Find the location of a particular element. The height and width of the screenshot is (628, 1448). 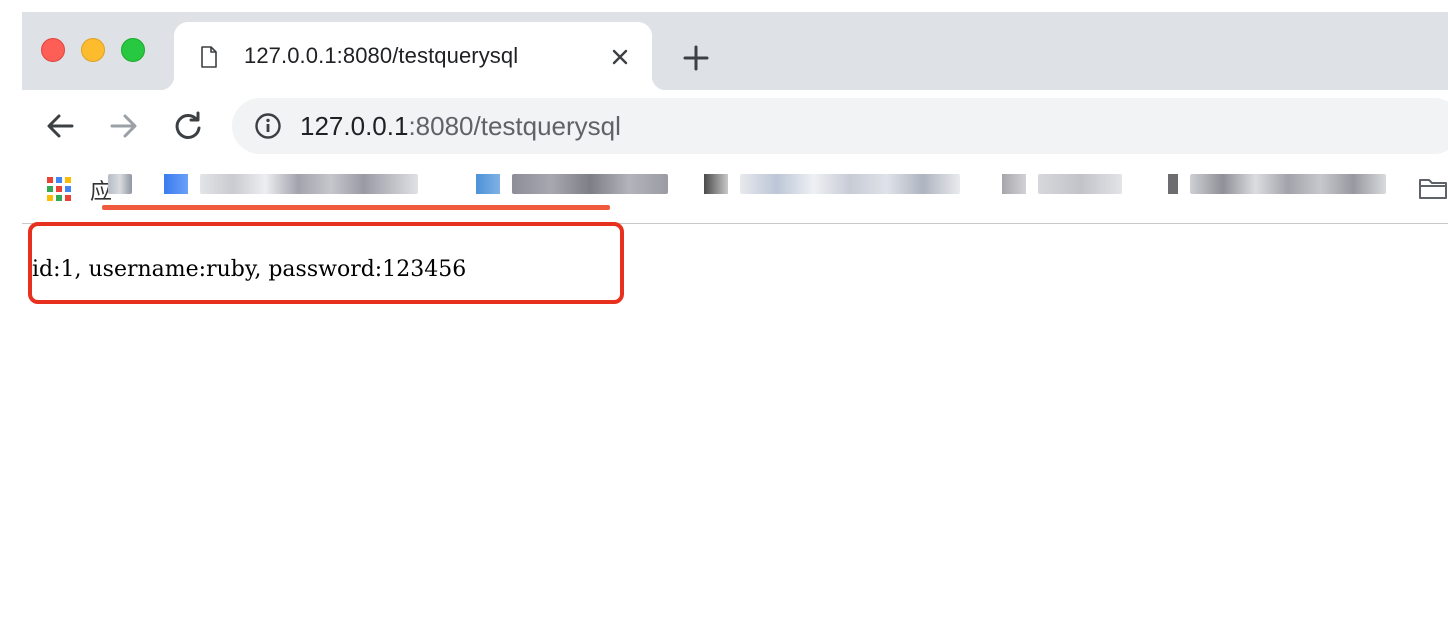

apps-grid-icon is located at coordinates (59, 189).